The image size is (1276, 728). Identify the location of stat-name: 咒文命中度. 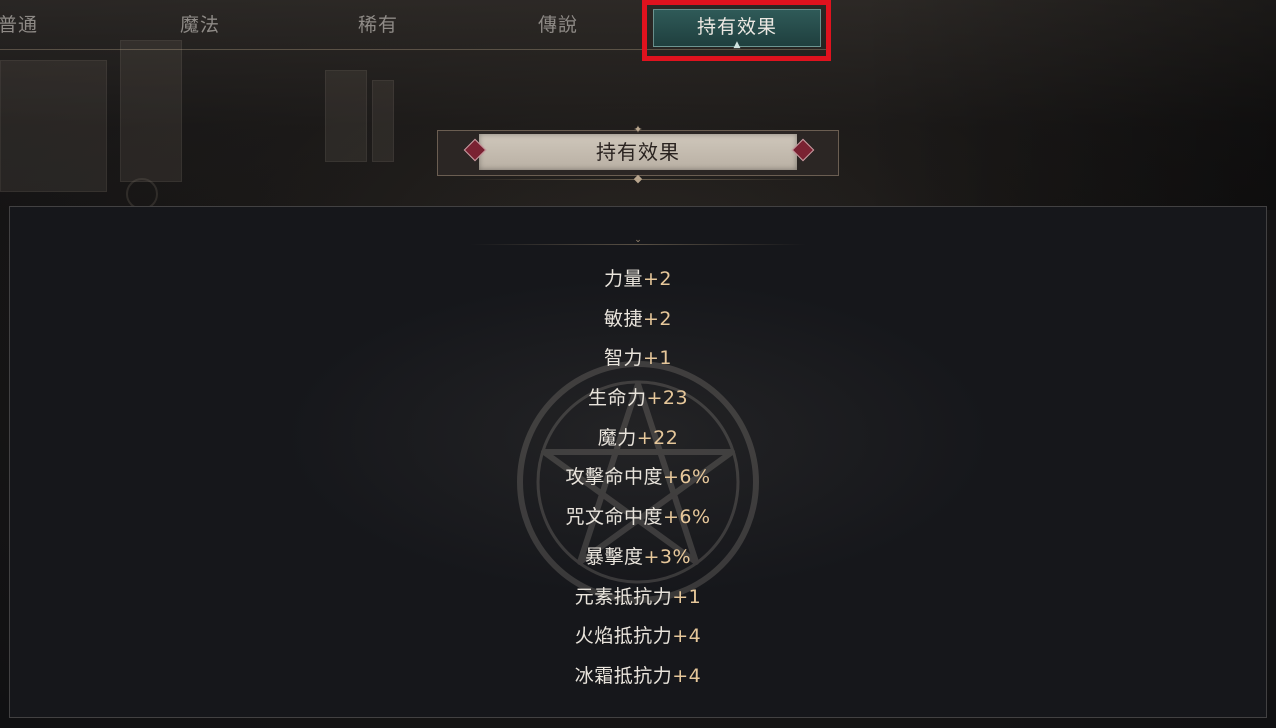
(614, 517).